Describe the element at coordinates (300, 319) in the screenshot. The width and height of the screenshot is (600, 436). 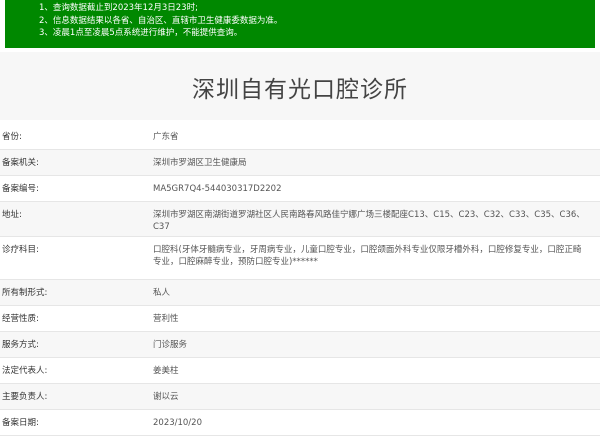
I see `row-business-nature: 经营性质: 营利性` at that location.